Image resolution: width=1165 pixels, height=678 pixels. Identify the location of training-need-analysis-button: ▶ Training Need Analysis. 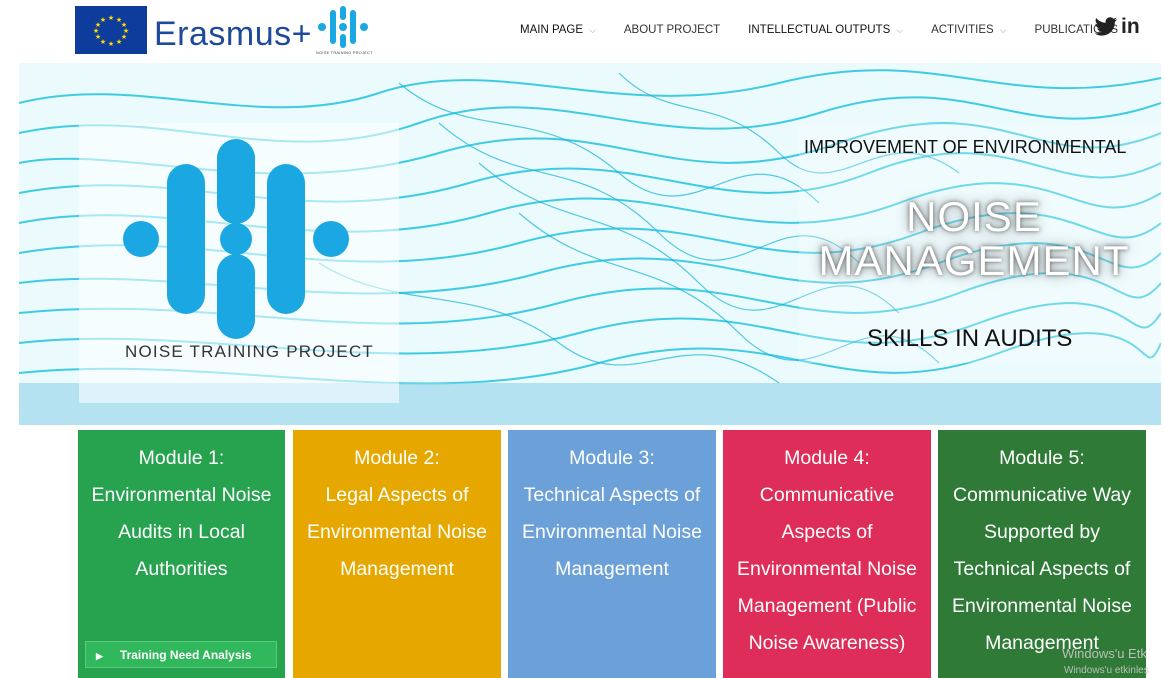
(181, 654).